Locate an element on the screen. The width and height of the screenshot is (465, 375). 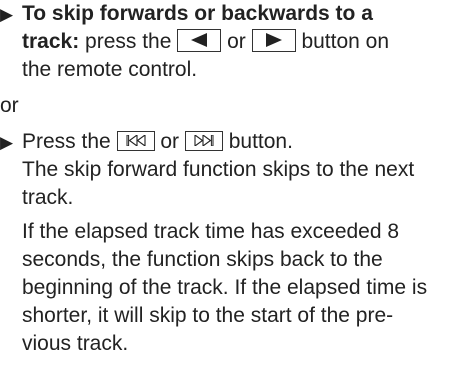
step1-text-button-on: button on is located at coordinates (342, 41).